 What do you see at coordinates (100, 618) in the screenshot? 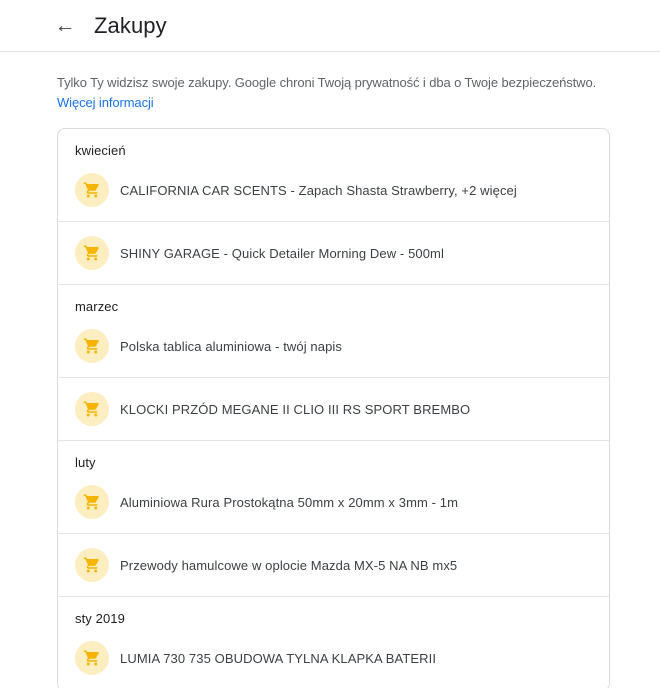
I see `month-label: sty 2019` at bounding box center [100, 618].